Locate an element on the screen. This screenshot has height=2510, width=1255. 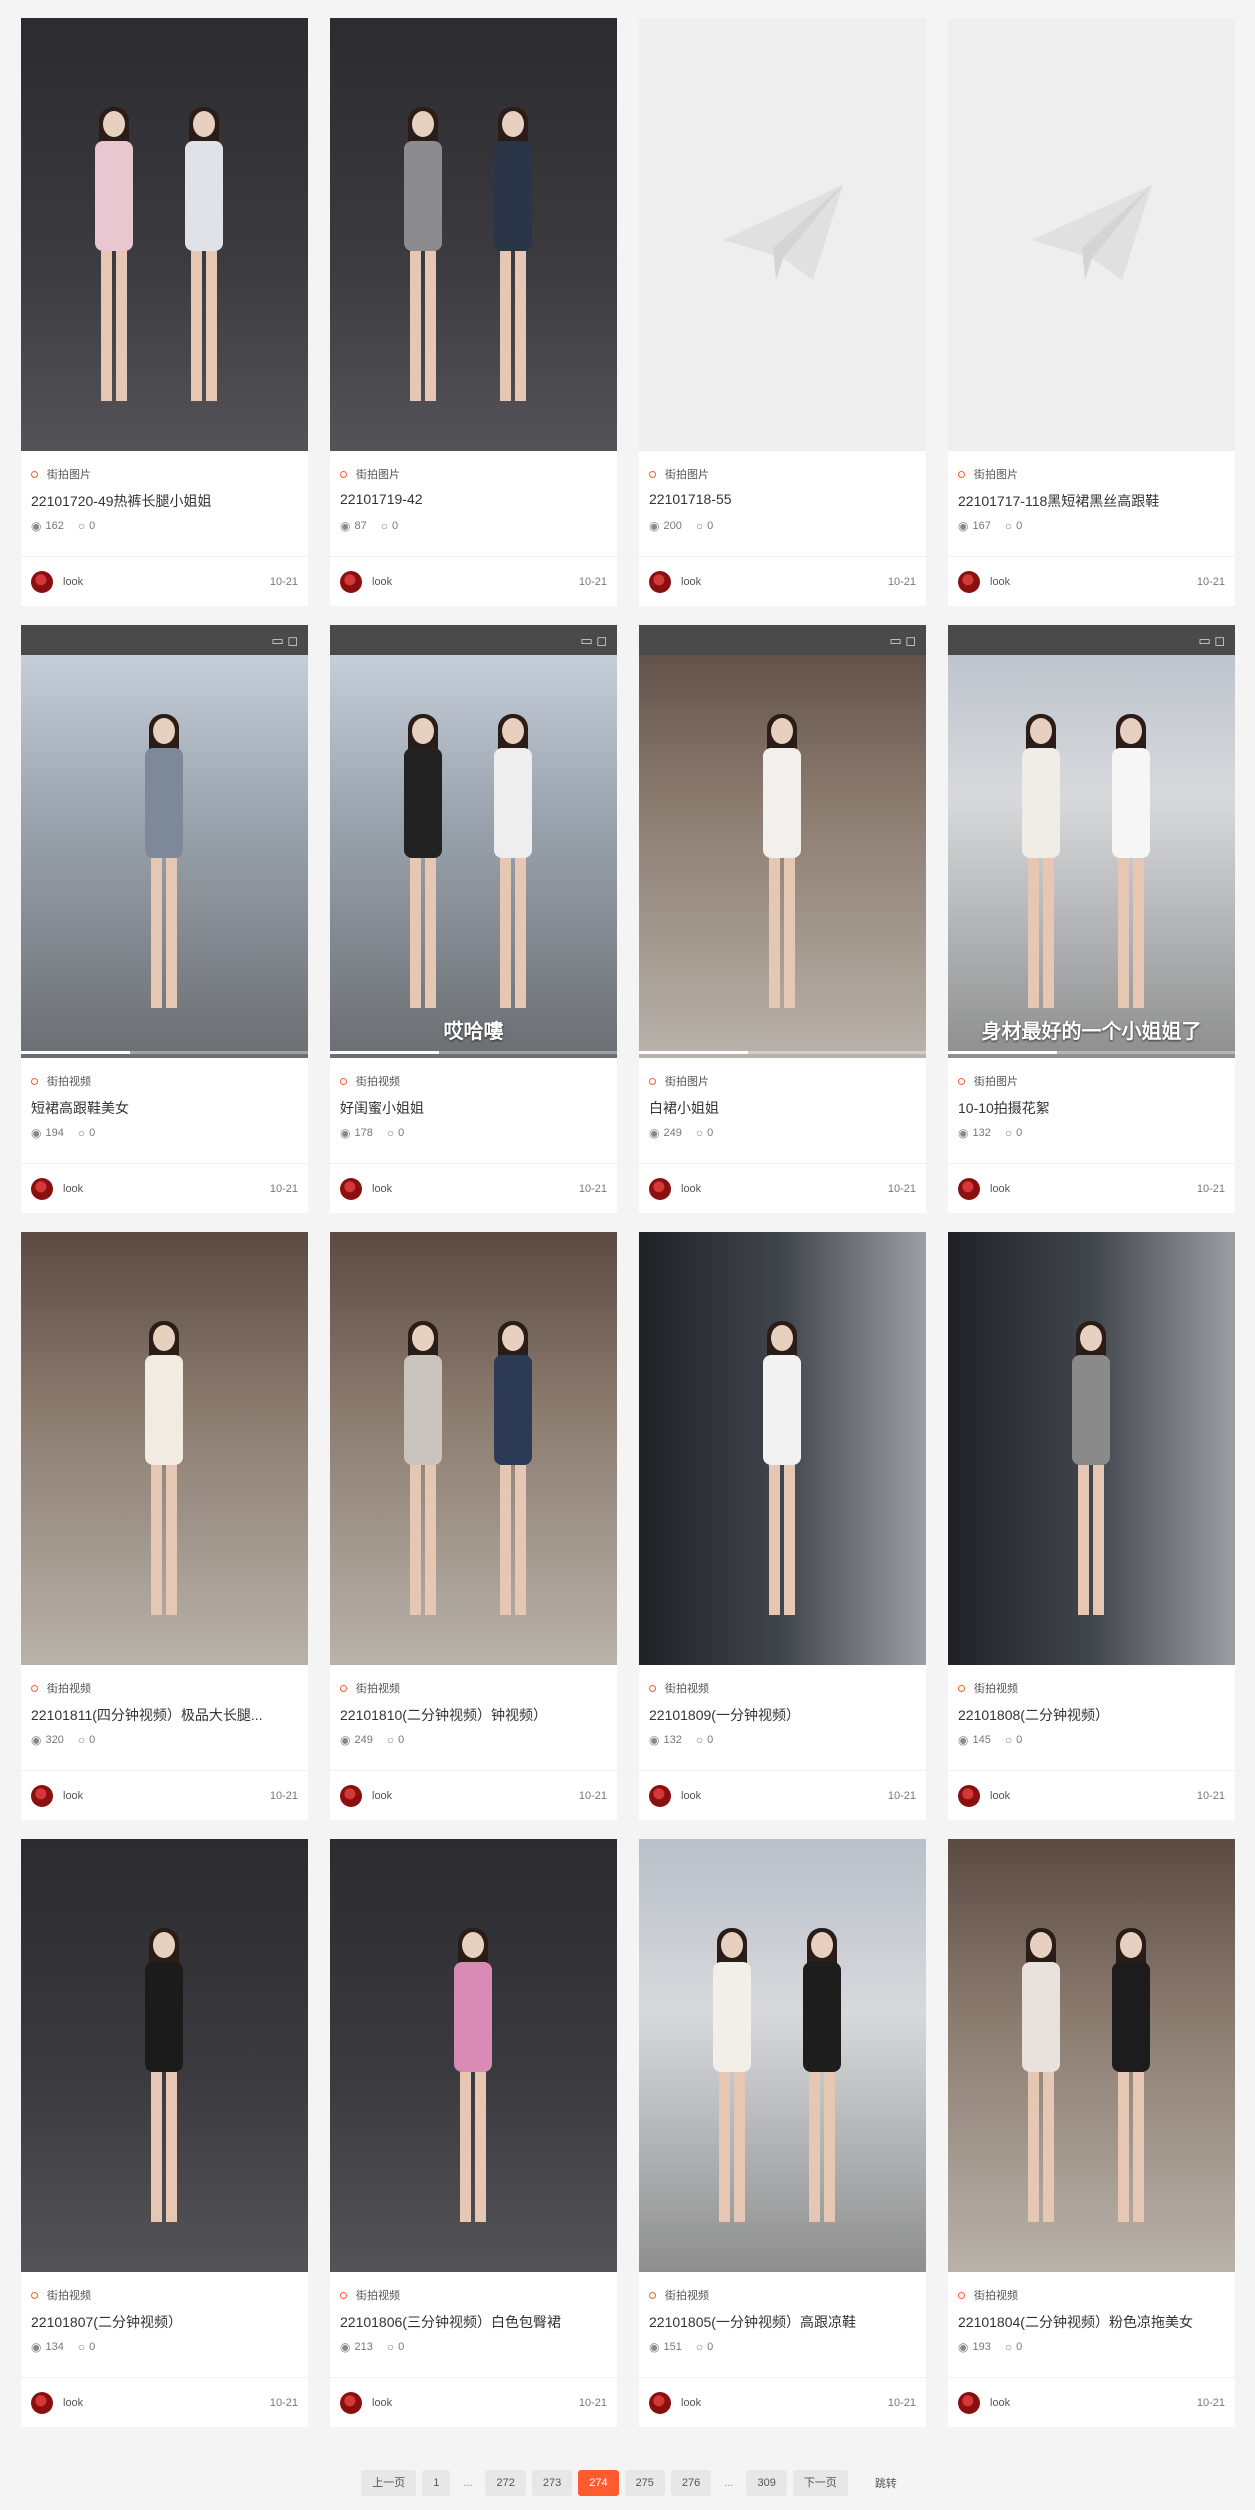
post-title: 短裙高跟鞋美女 is located at coordinates (164, 1107).